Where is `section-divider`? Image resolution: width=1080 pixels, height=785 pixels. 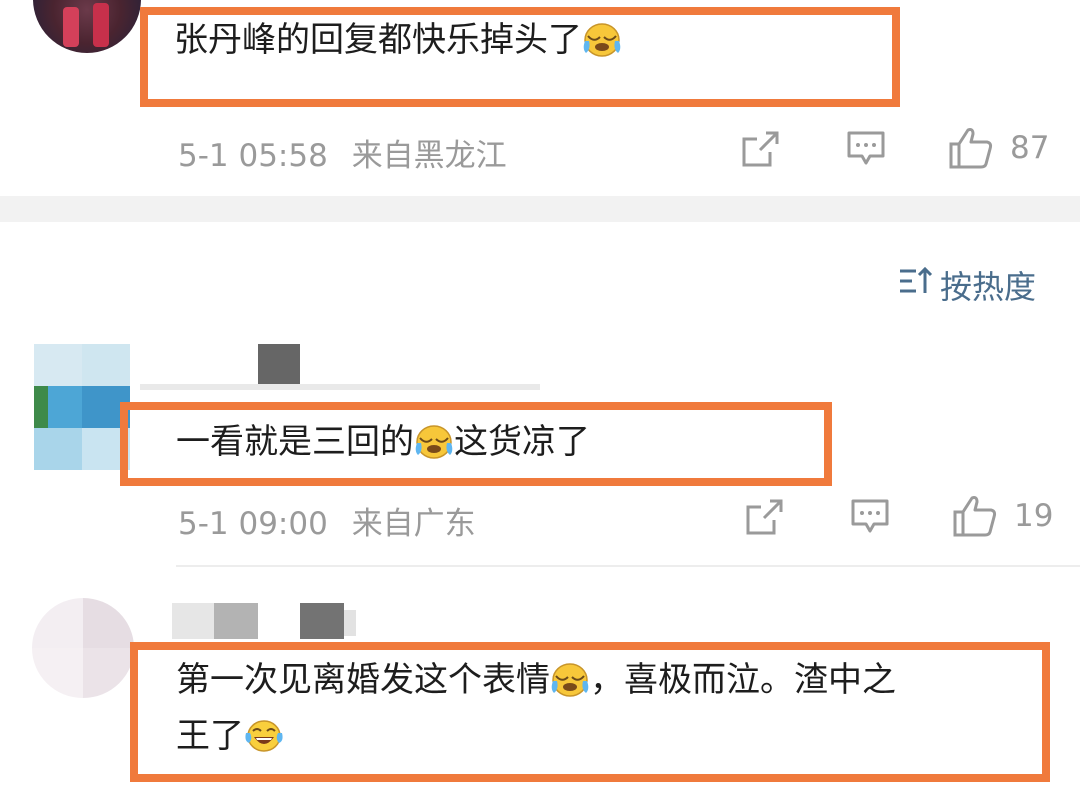 section-divider is located at coordinates (540, 209).